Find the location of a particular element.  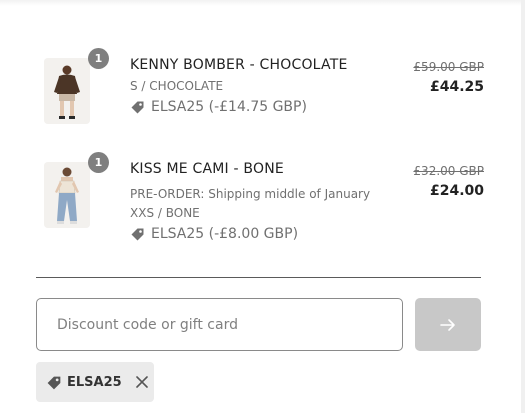

original-price: £32.00 GBP is located at coordinates (448, 171).